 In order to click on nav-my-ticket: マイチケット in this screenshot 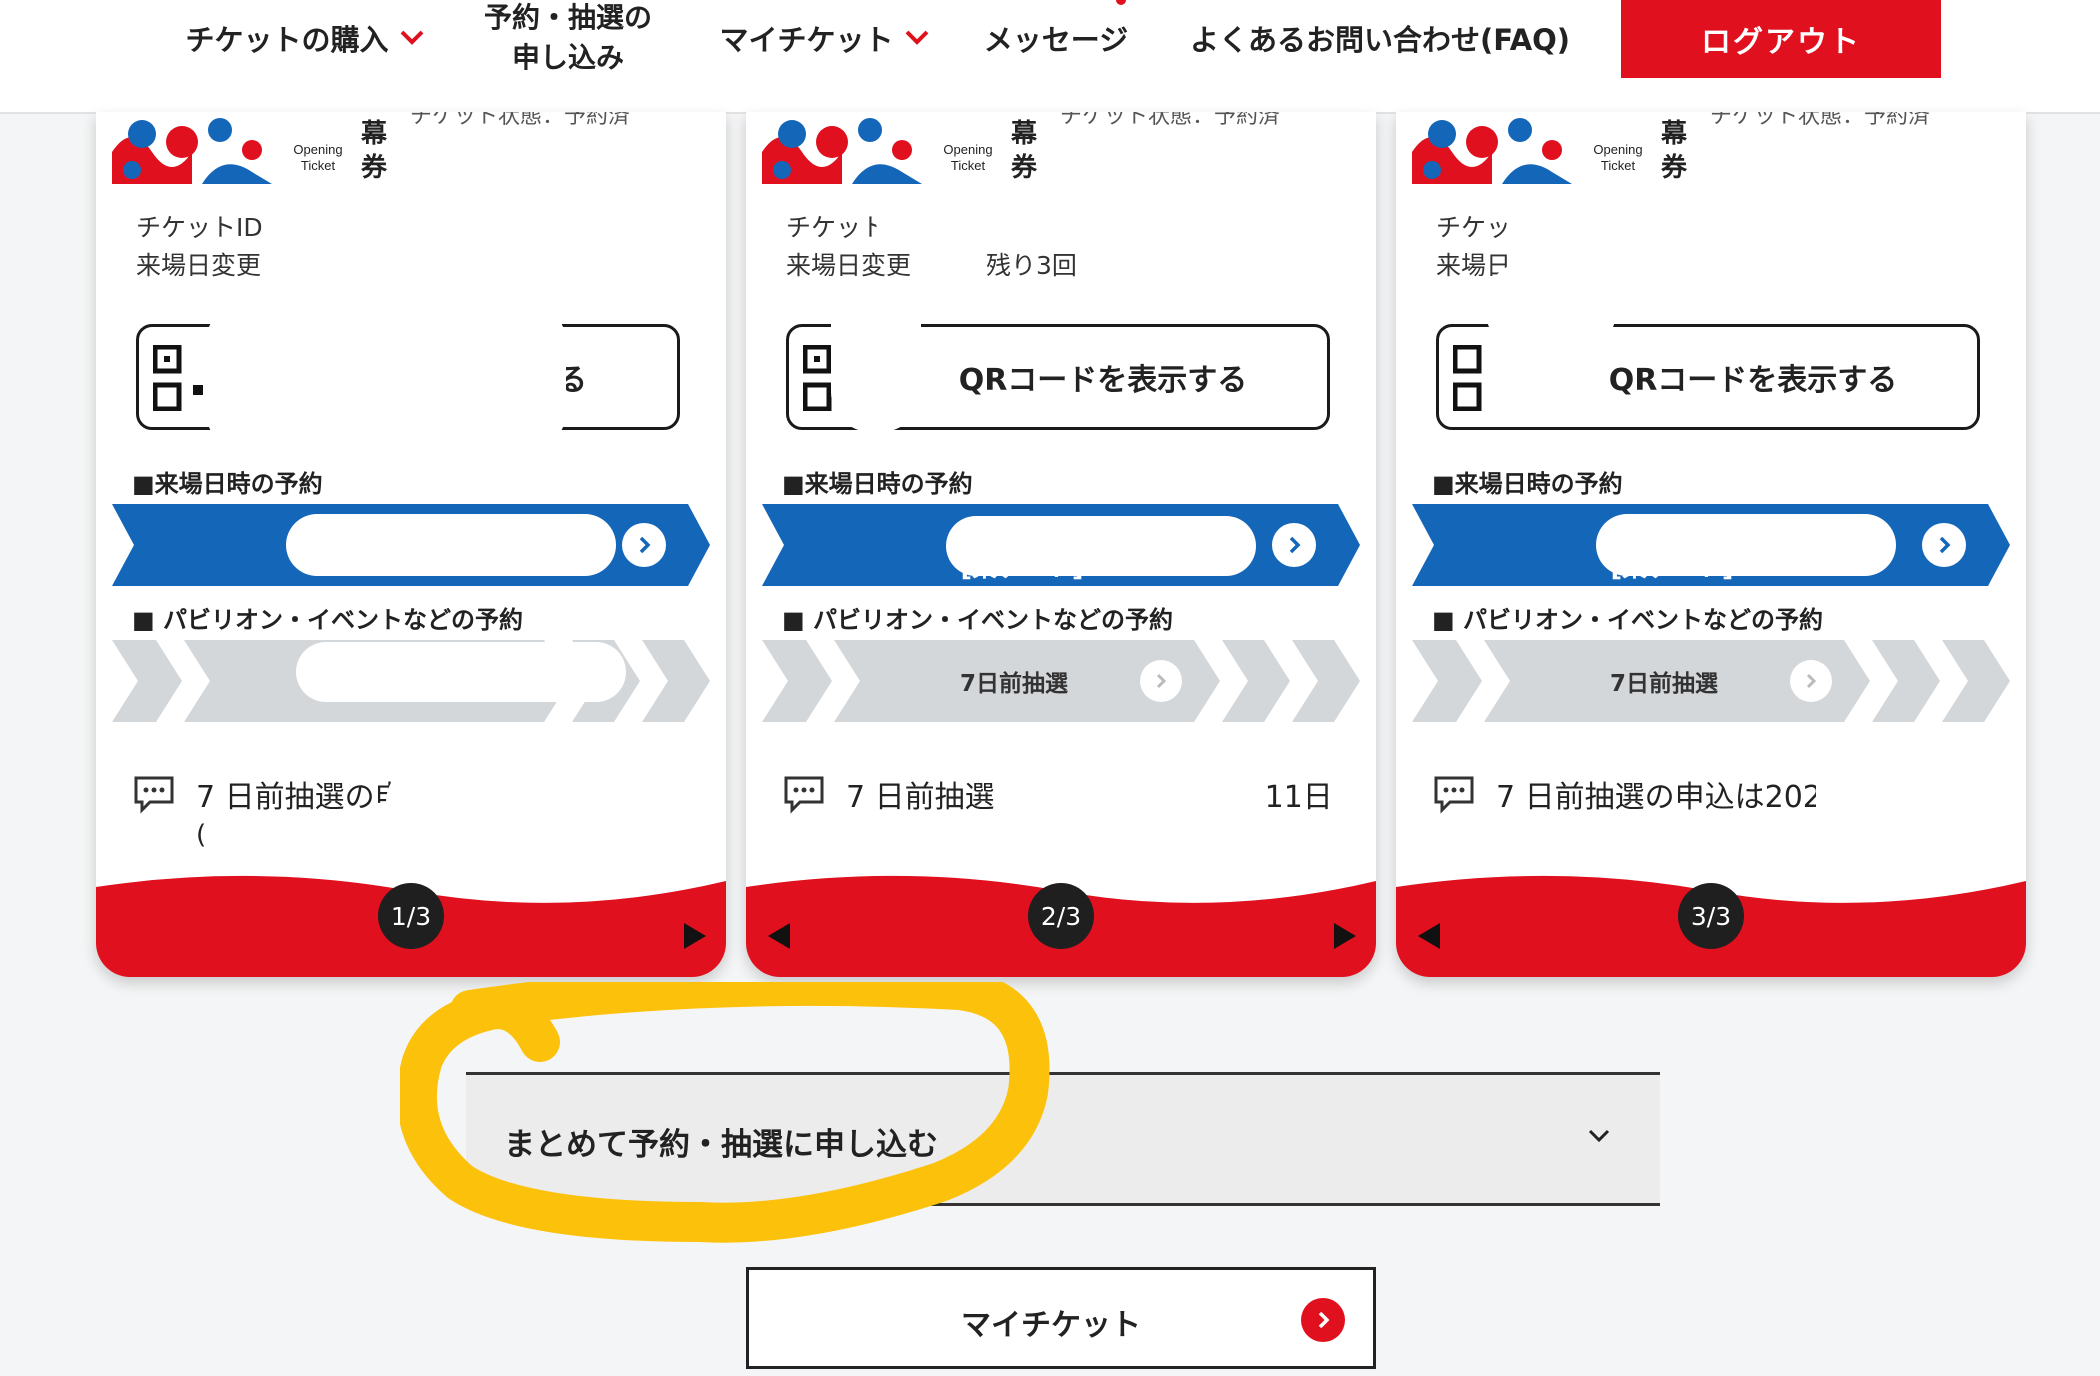, I will do `click(824, 38)`.